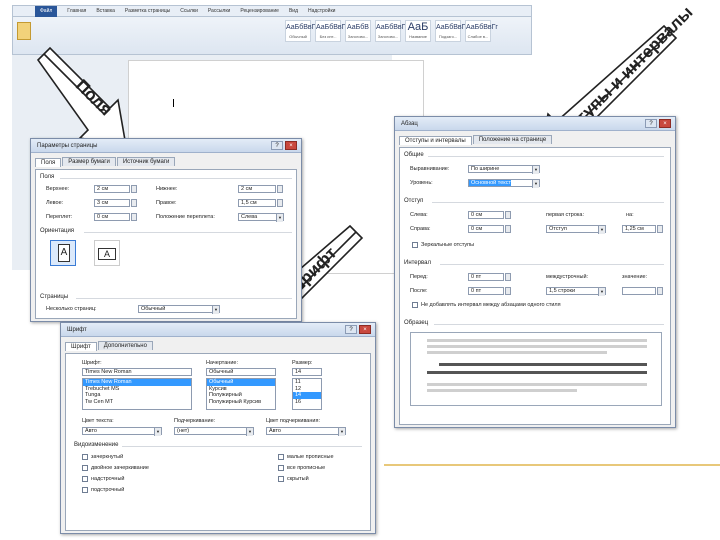 This screenshot has height=540, width=720. What do you see at coordinates (535, 124) in the screenshot?
I see `dialog-titlebar: Абзац ? ×` at bounding box center [535, 124].